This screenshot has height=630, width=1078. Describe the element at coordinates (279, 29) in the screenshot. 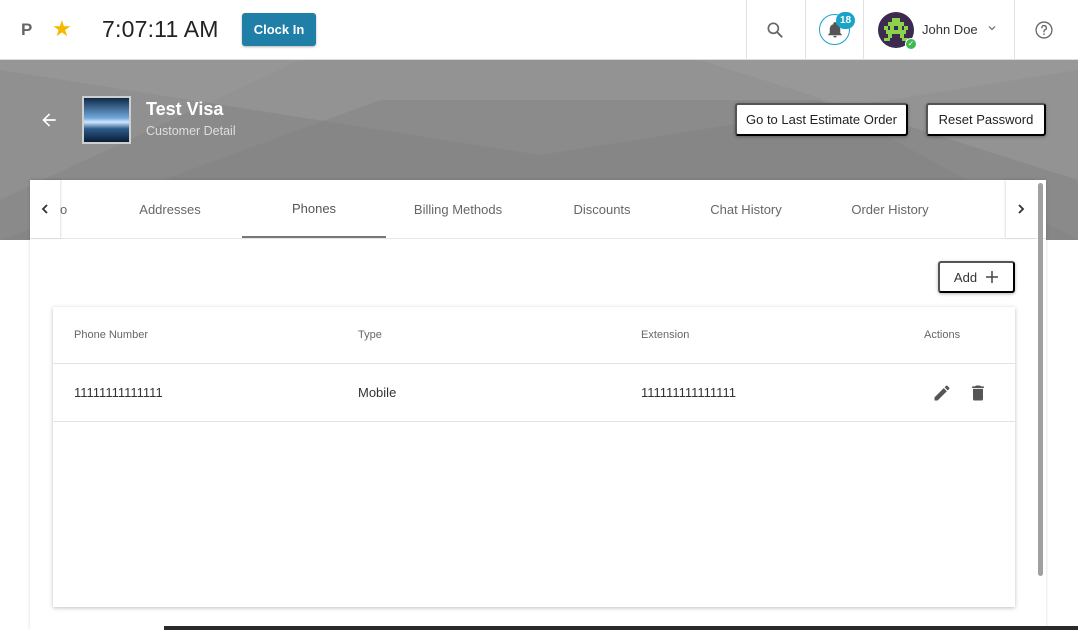

I see `clock-in-button: Clock In` at that location.